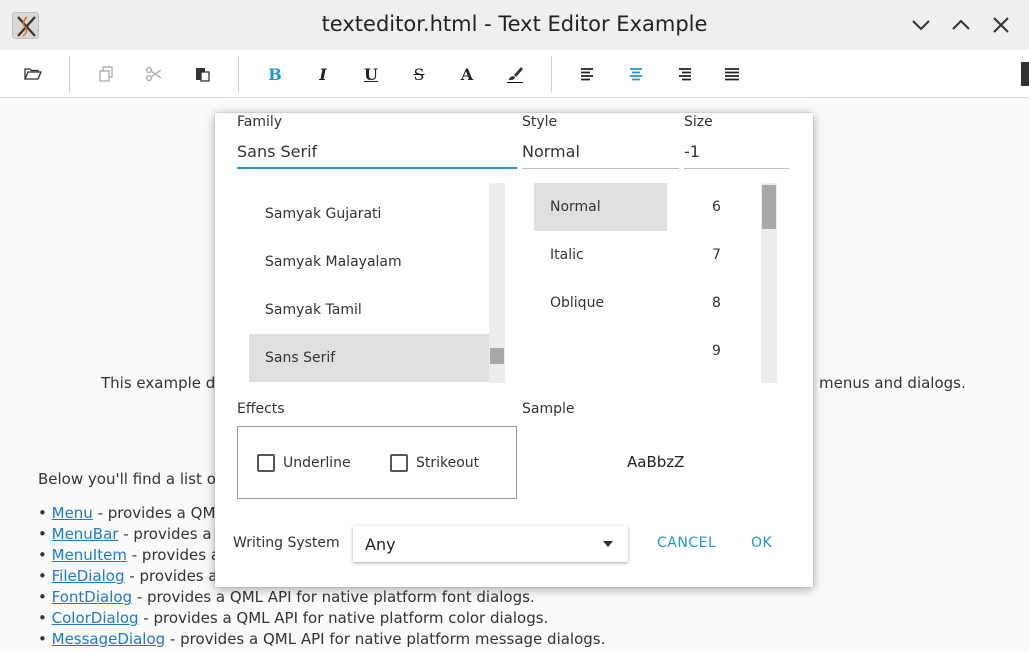 This screenshot has height=651, width=1029. What do you see at coordinates (377, 152) in the screenshot?
I see `family-field: Sans Serif` at bounding box center [377, 152].